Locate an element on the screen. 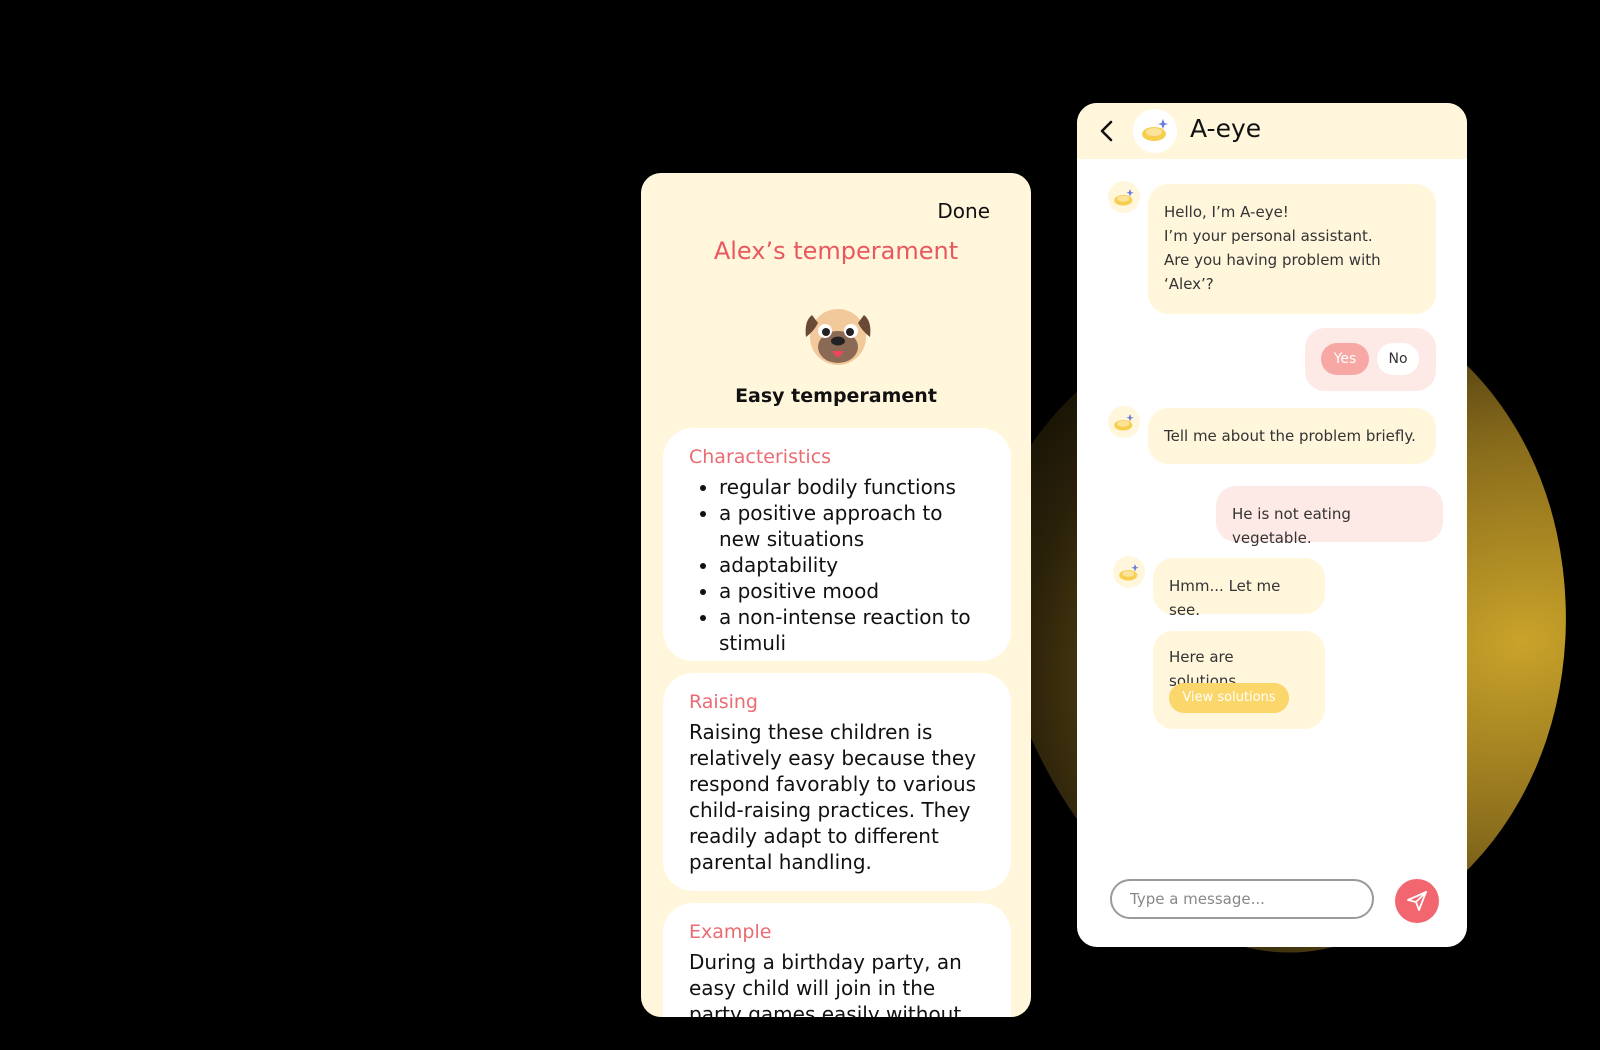 Image resolution: width=1600 pixels, height=1050 pixels. characteristics-heading: Characteristics is located at coordinates (760, 457).